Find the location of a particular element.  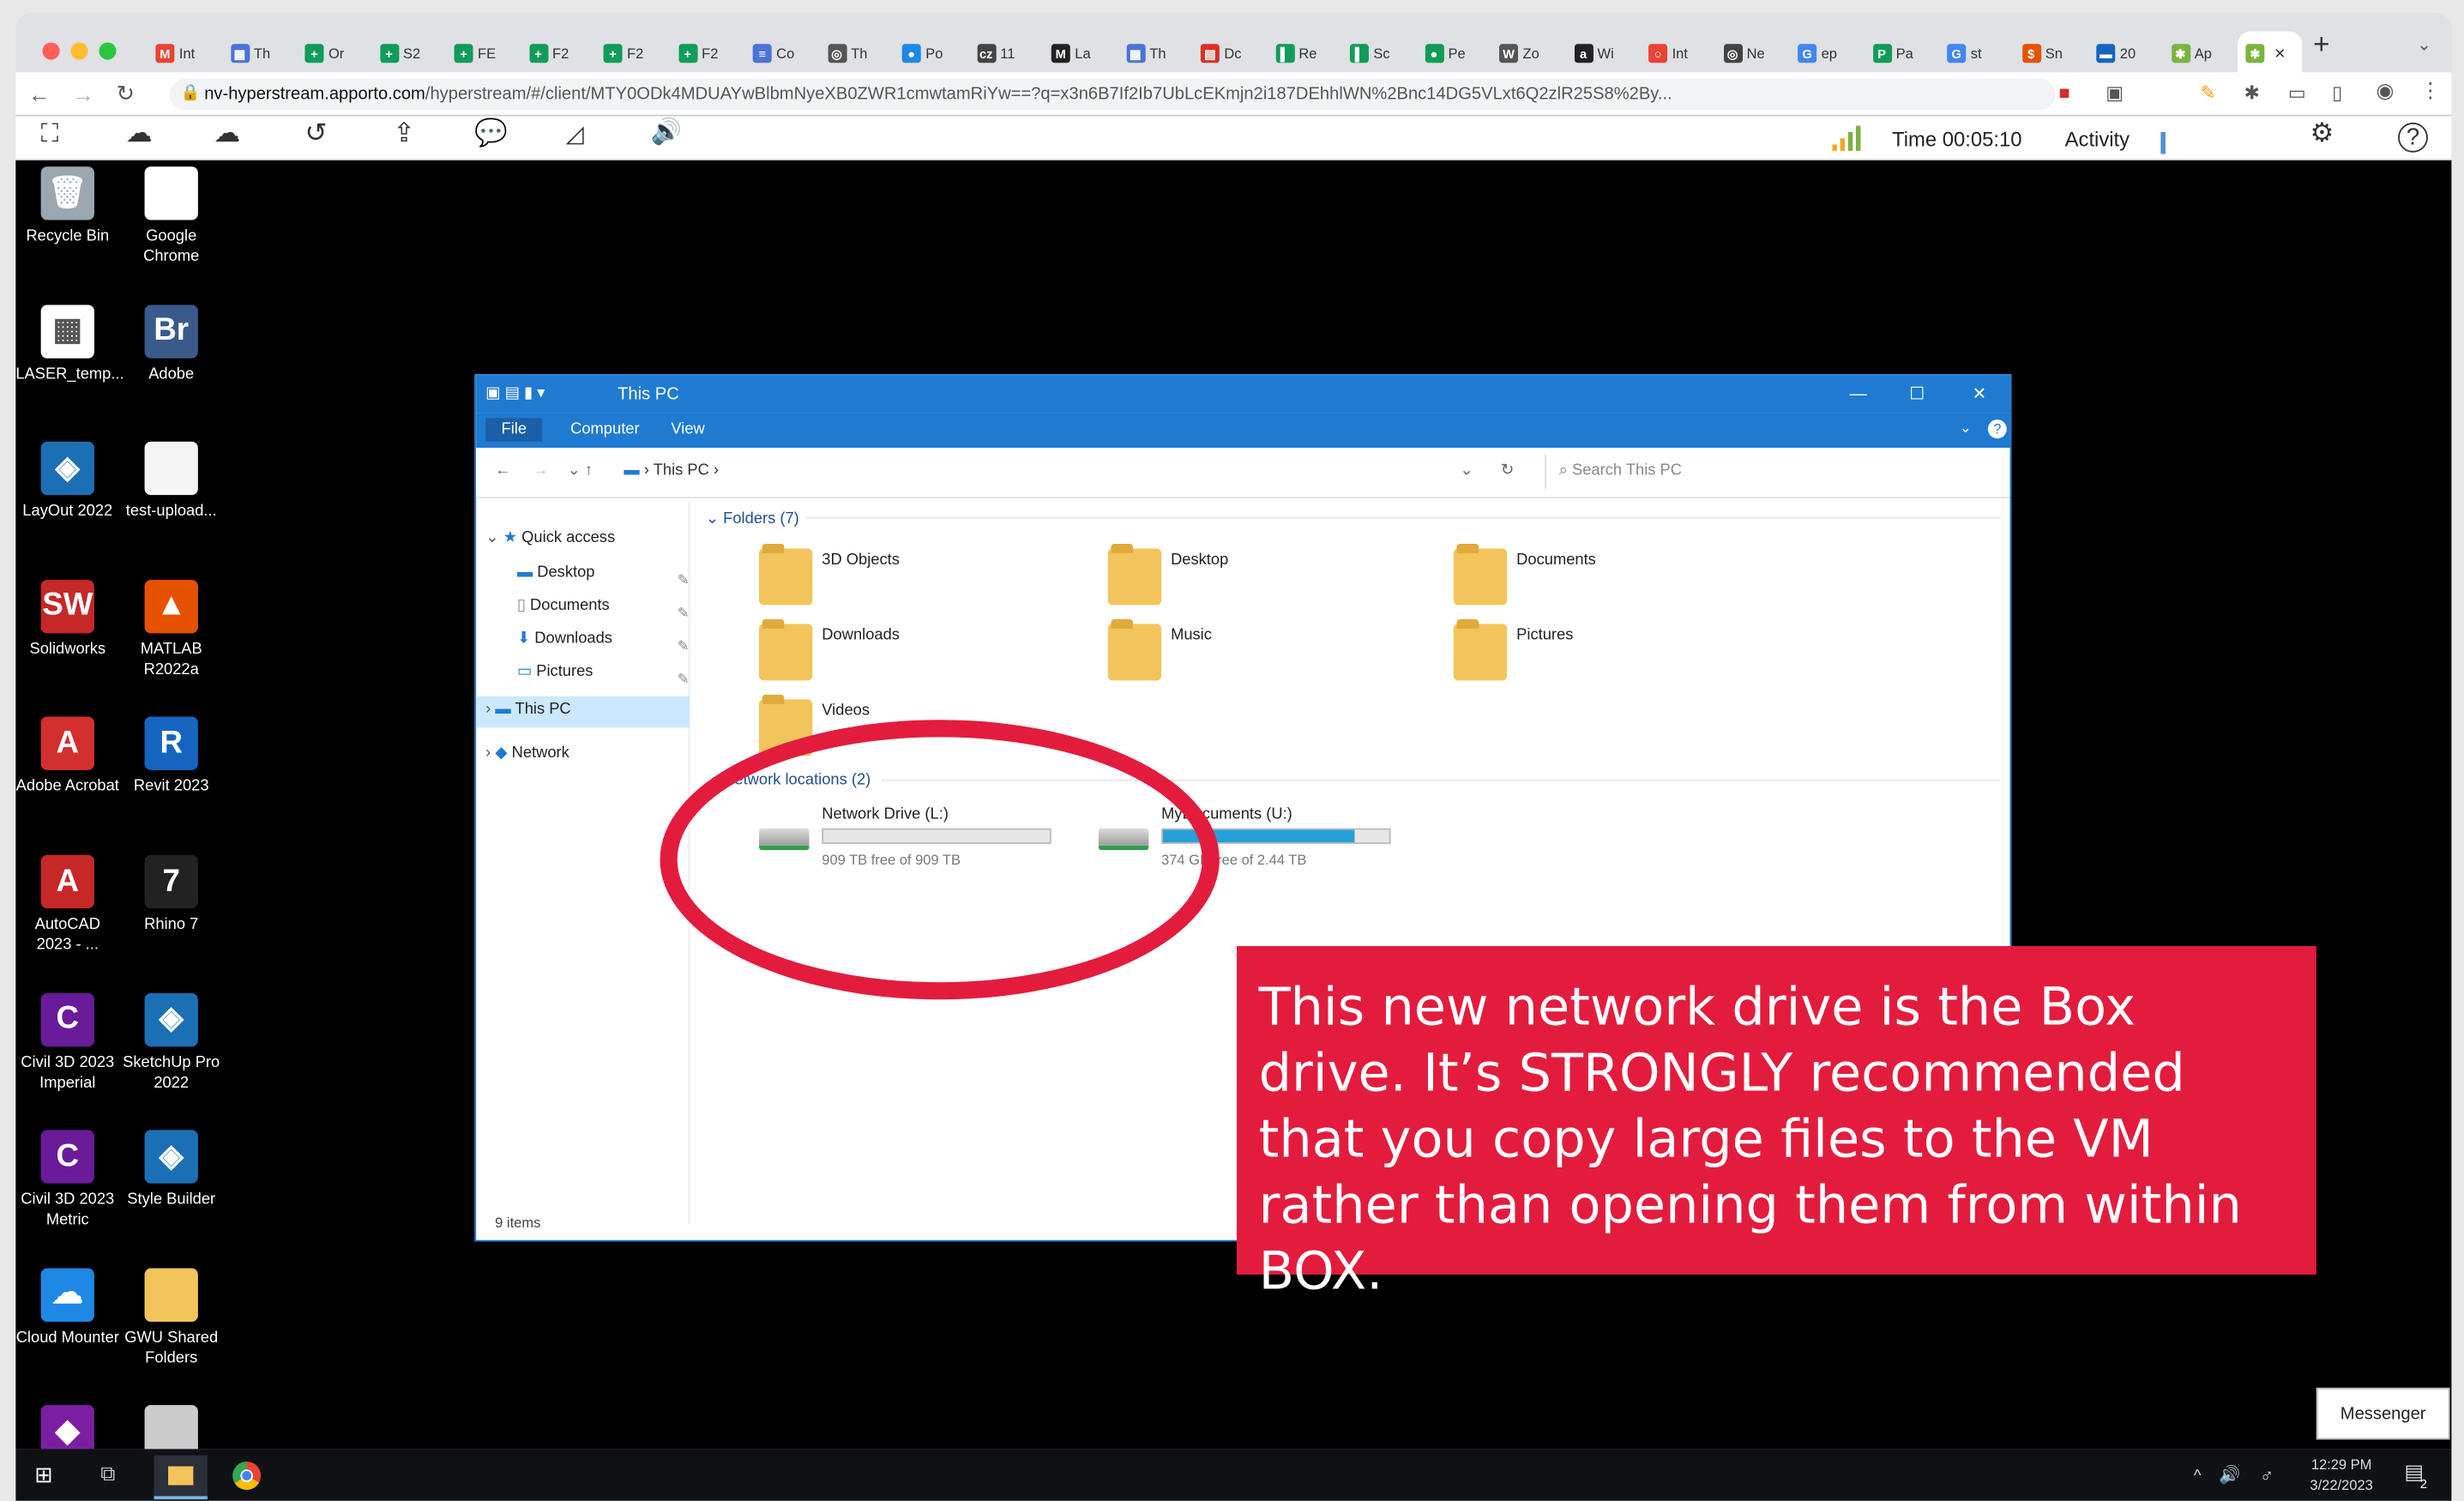

ribbon-tab-file: File is located at coordinates (514, 430).